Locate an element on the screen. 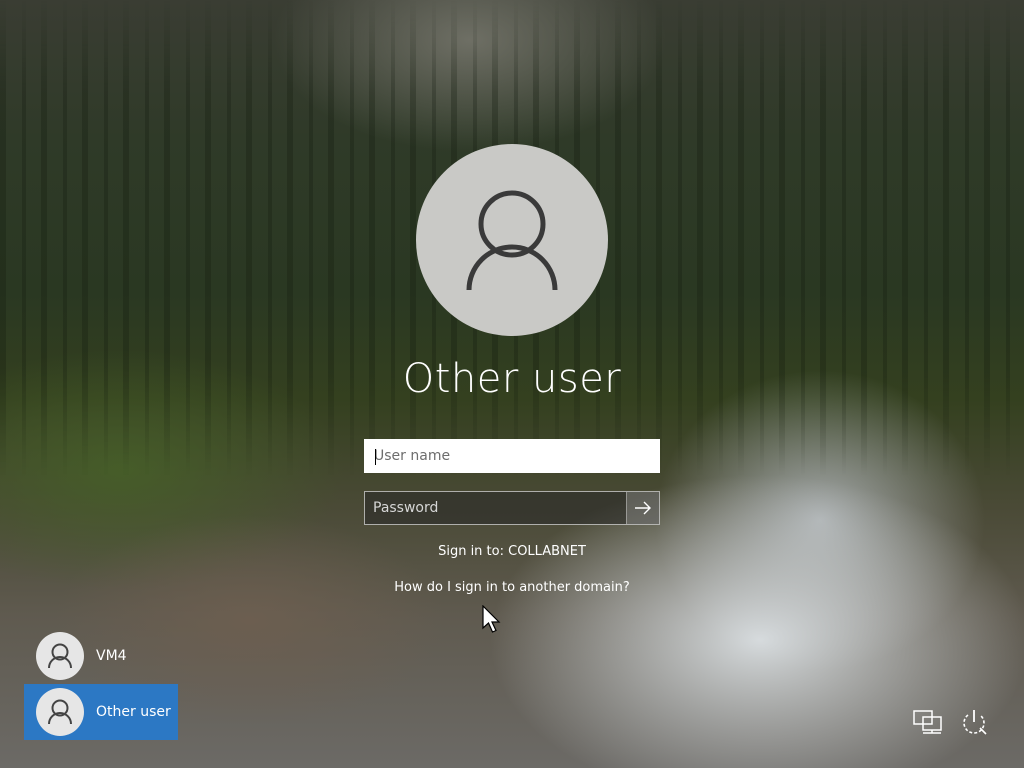  mouse-cursor-icon is located at coordinates (491, 619).